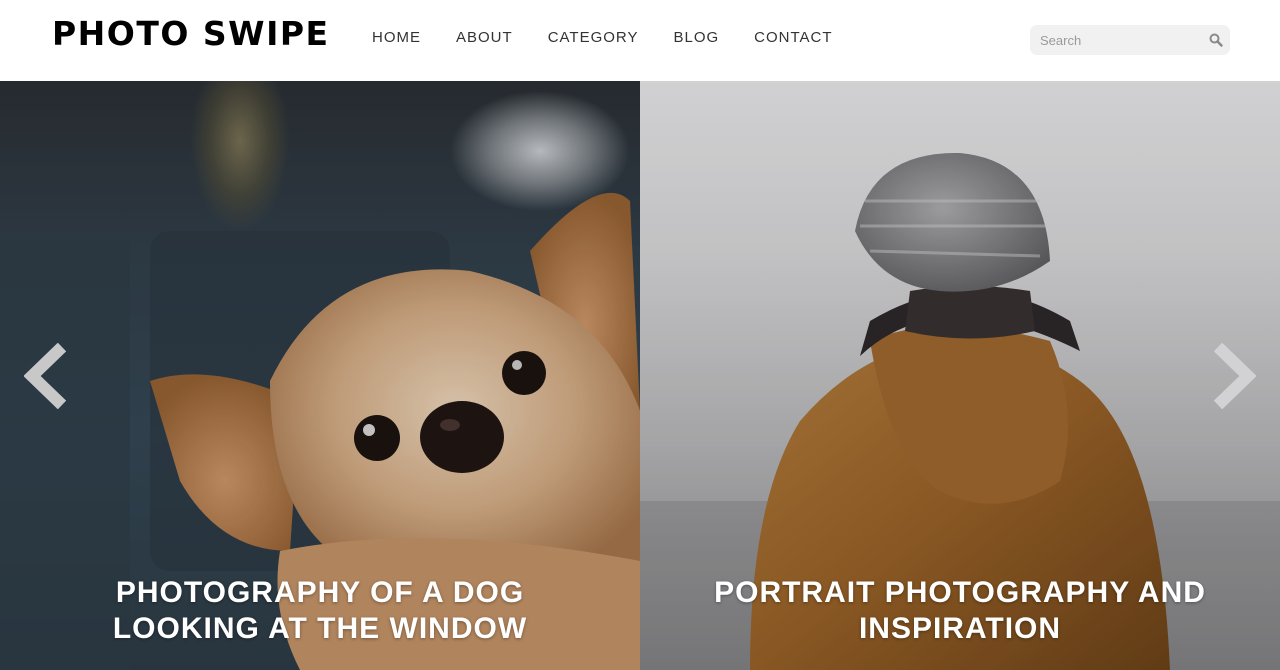 The height and width of the screenshot is (670, 1280). Describe the element at coordinates (191, 33) in the screenshot. I see `site-logo: PHOTO SWIPE` at that location.